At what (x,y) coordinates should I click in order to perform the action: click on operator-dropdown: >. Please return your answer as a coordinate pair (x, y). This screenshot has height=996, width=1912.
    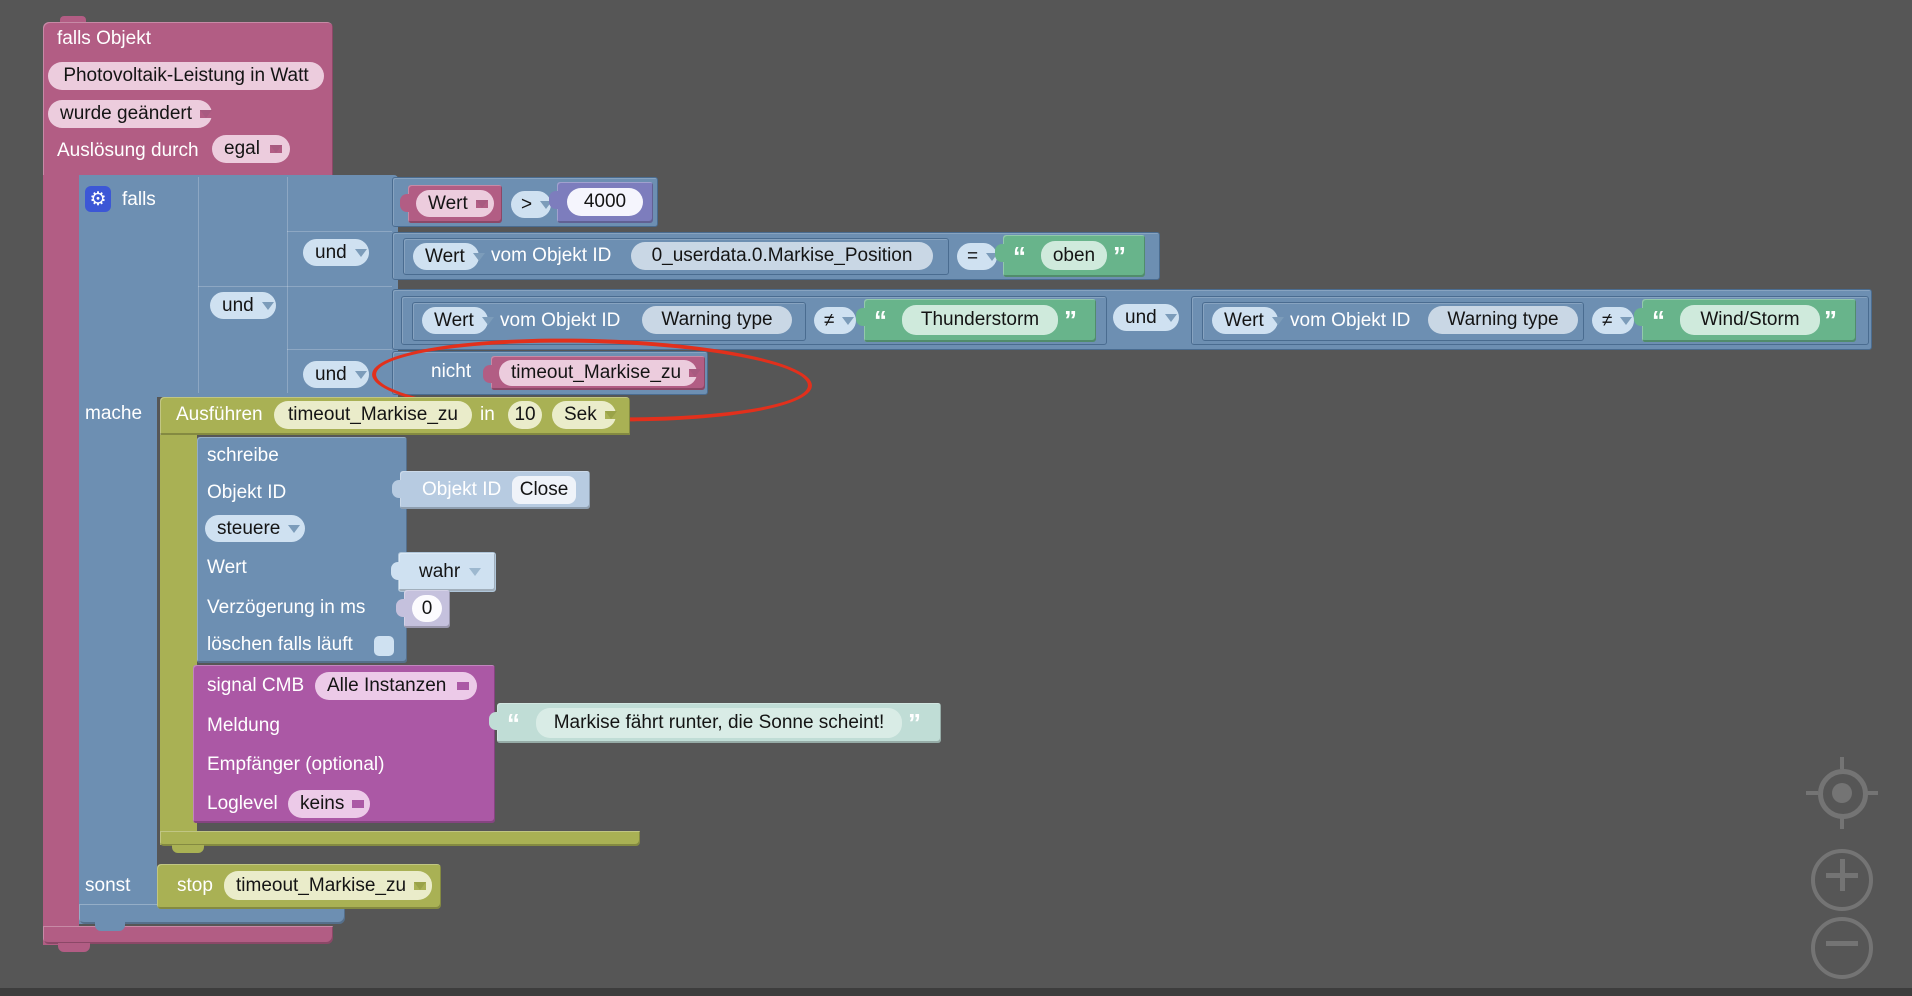
    Looking at the image, I should click on (532, 204).